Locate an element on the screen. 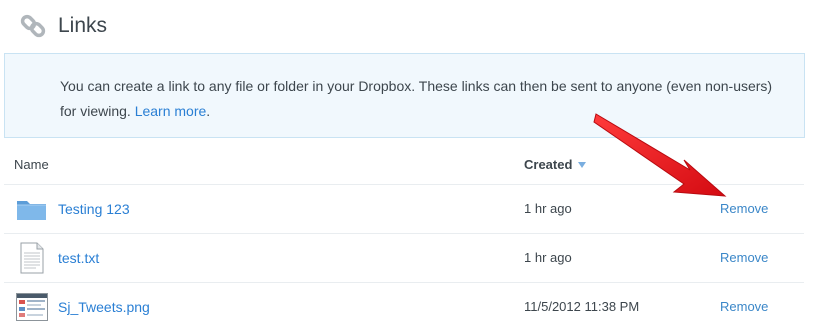 The image size is (825, 326). learn-more-link: Learn more is located at coordinates (171, 111).